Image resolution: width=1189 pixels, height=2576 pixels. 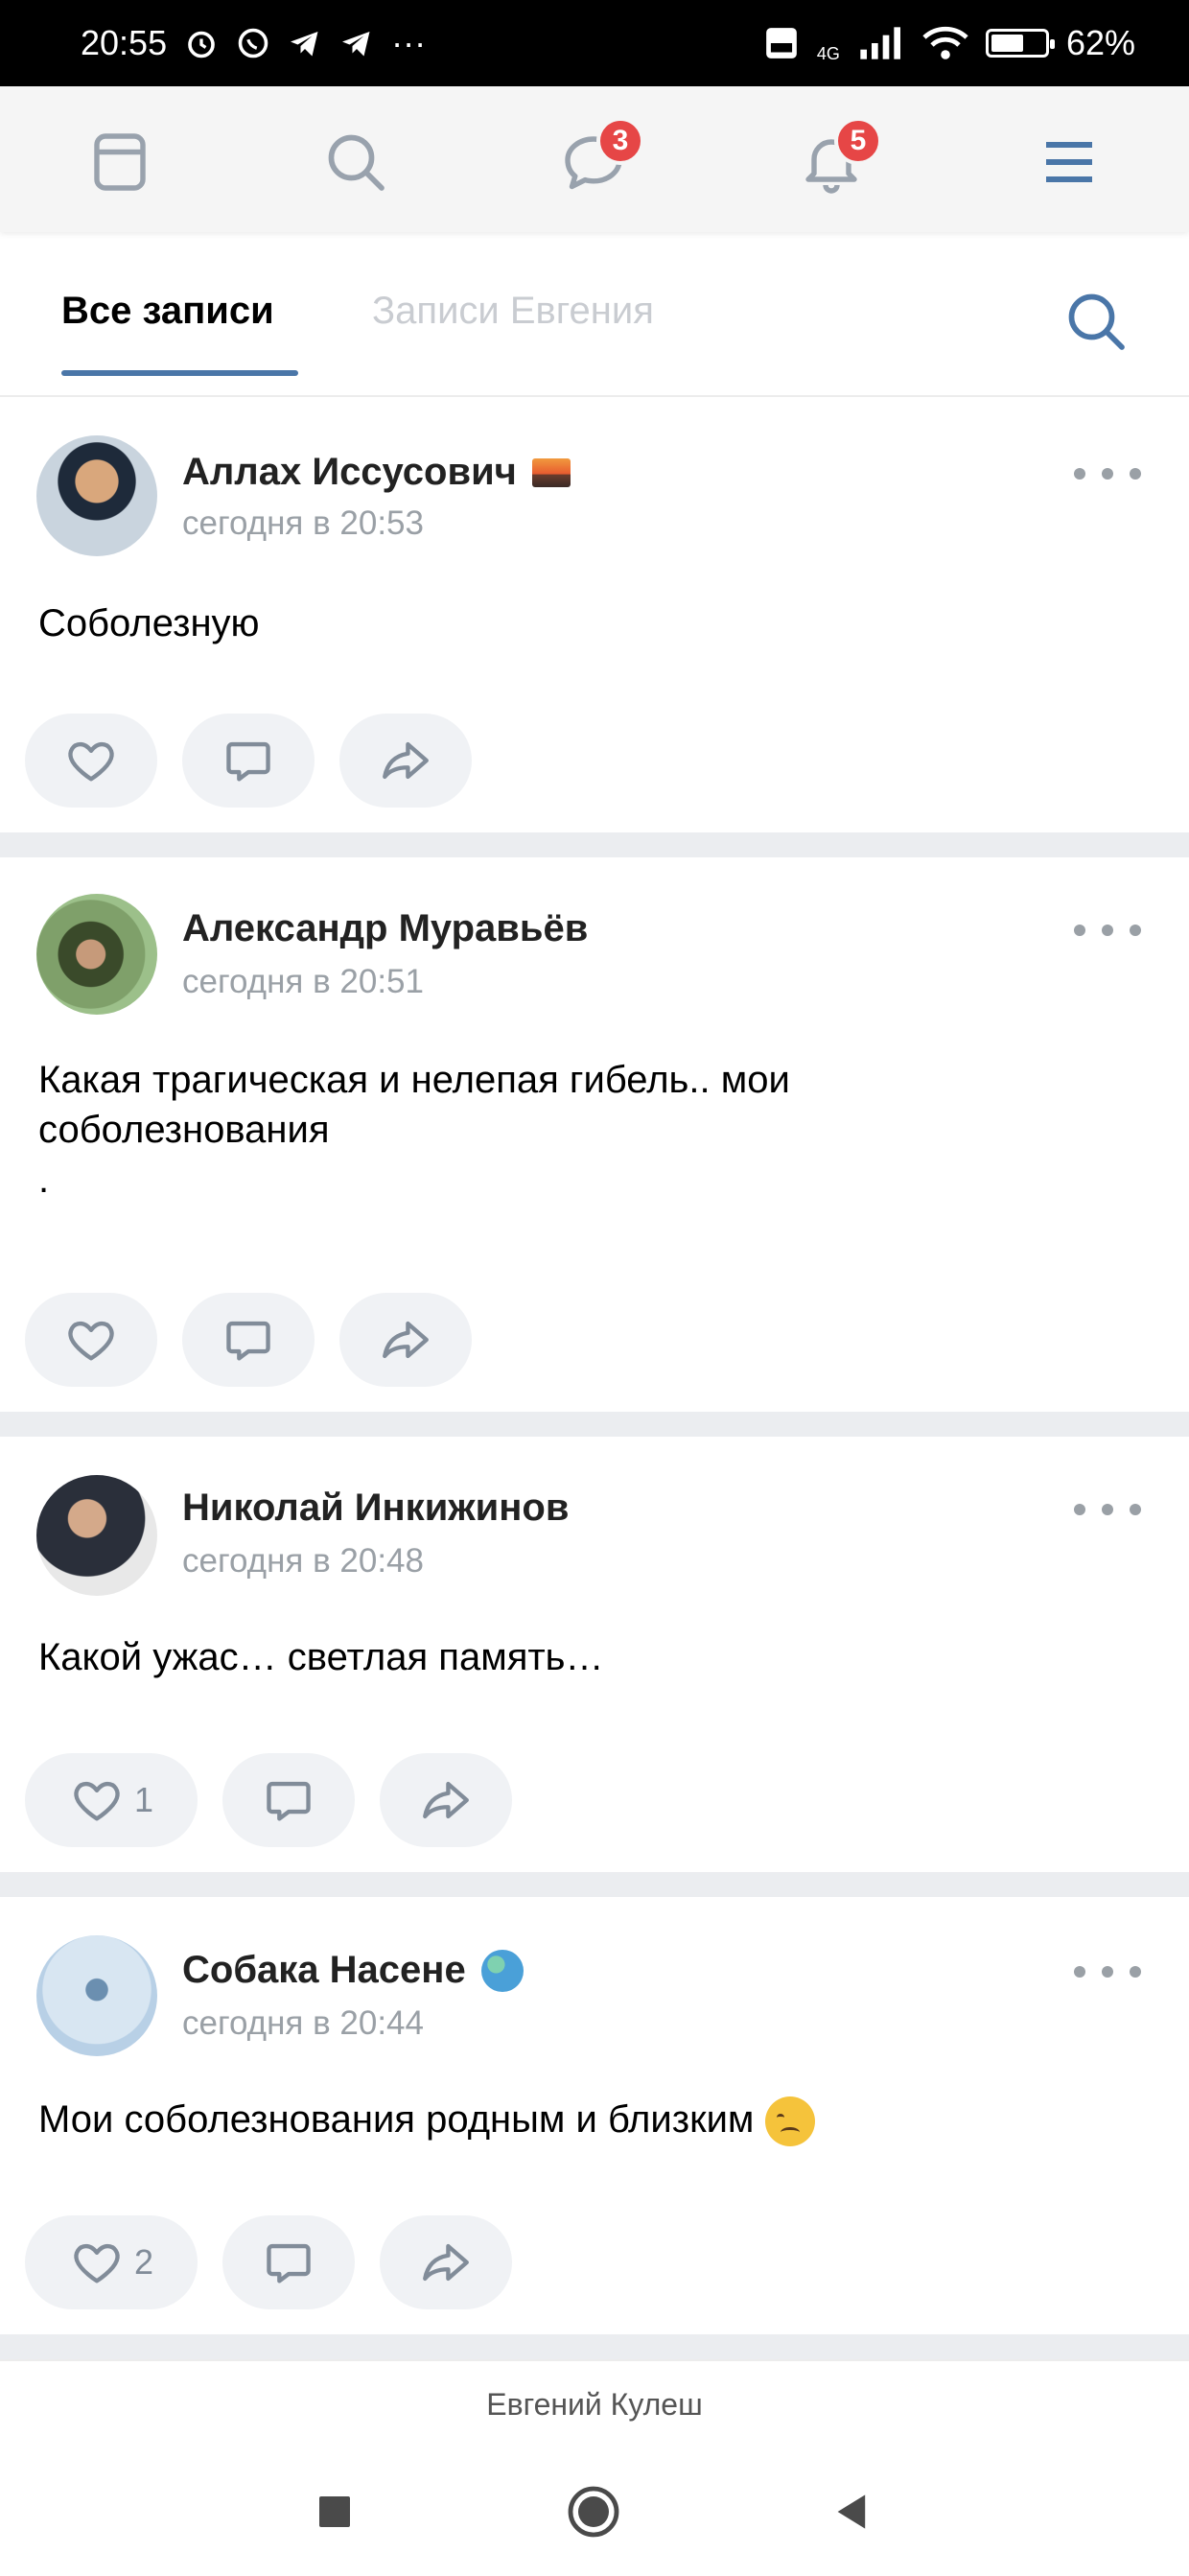 I want to click on system-navigation-bar, so click(x=594, y=2511).